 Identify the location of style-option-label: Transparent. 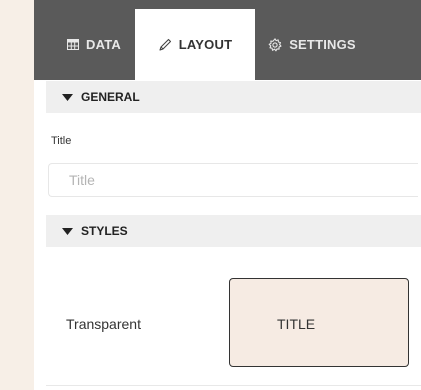
(103, 324).